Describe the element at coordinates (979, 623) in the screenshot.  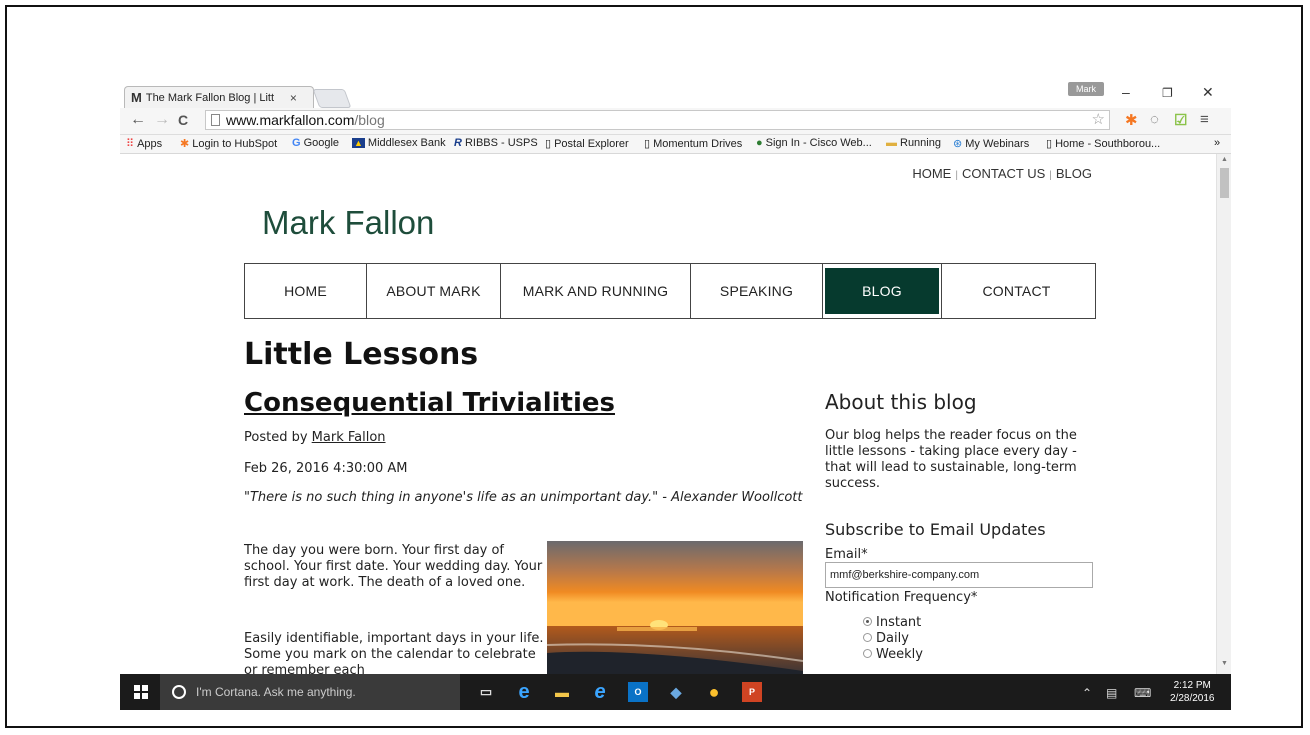
I see `radio-instant: Instant` at that location.